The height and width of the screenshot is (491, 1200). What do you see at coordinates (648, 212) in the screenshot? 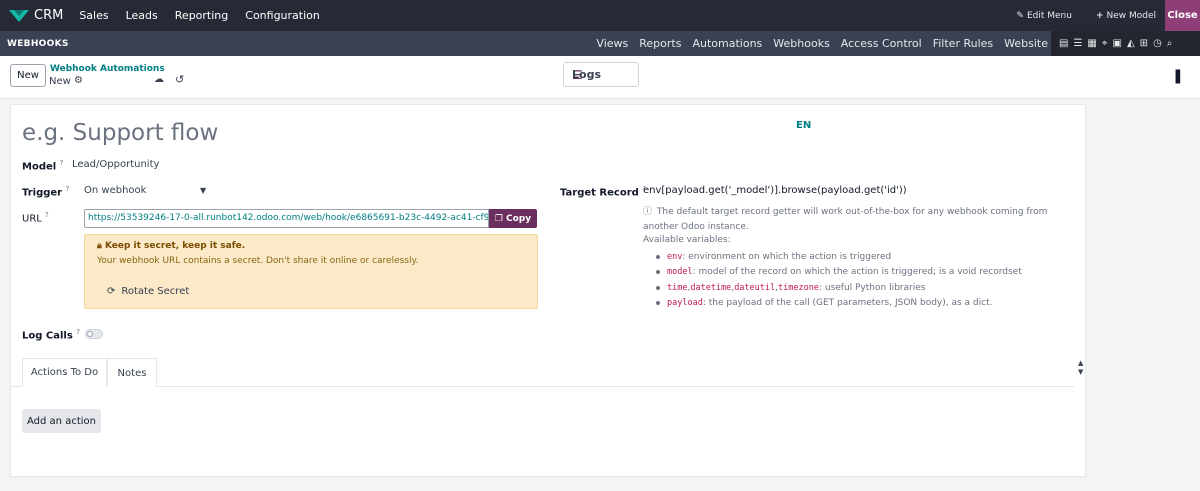
I see `info-icon: ⓘ` at bounding box center [648, 212].